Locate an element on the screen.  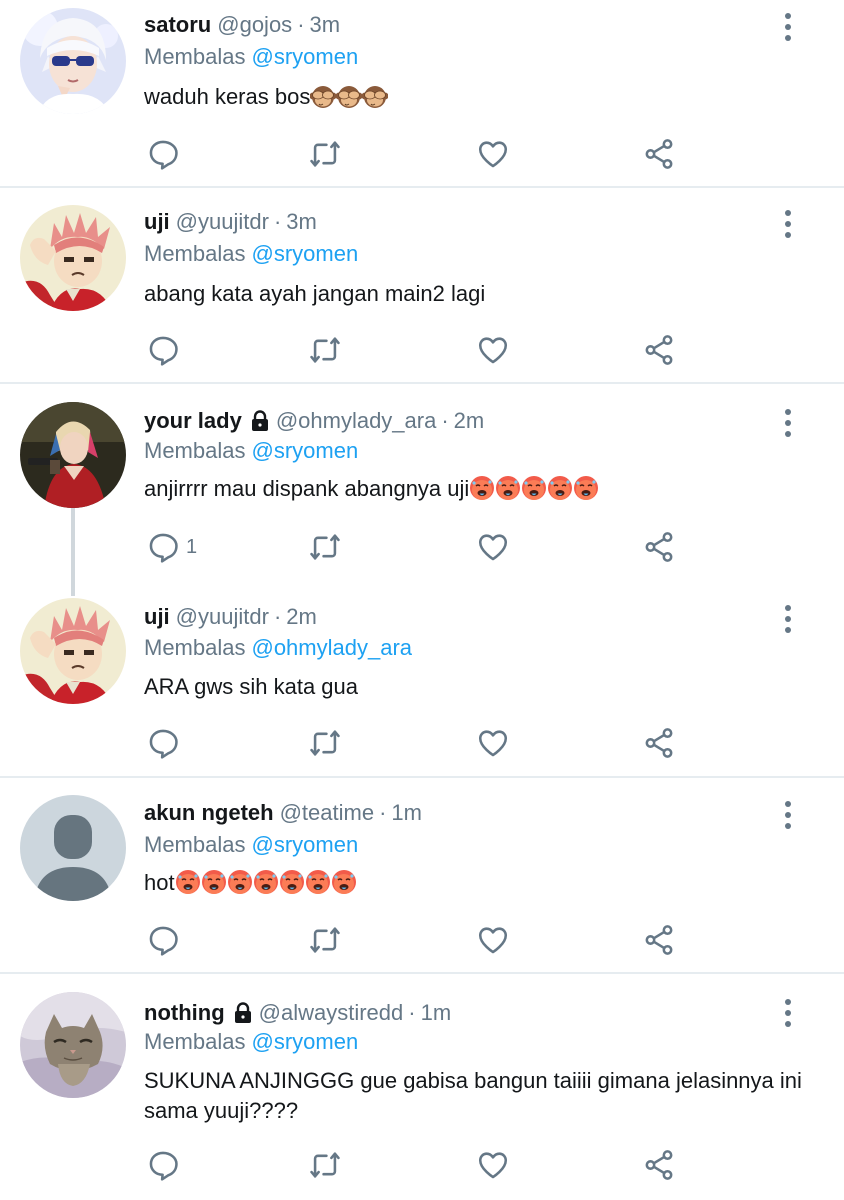
tweet-text: waduh keras bos is located at coordinates (474, 97).